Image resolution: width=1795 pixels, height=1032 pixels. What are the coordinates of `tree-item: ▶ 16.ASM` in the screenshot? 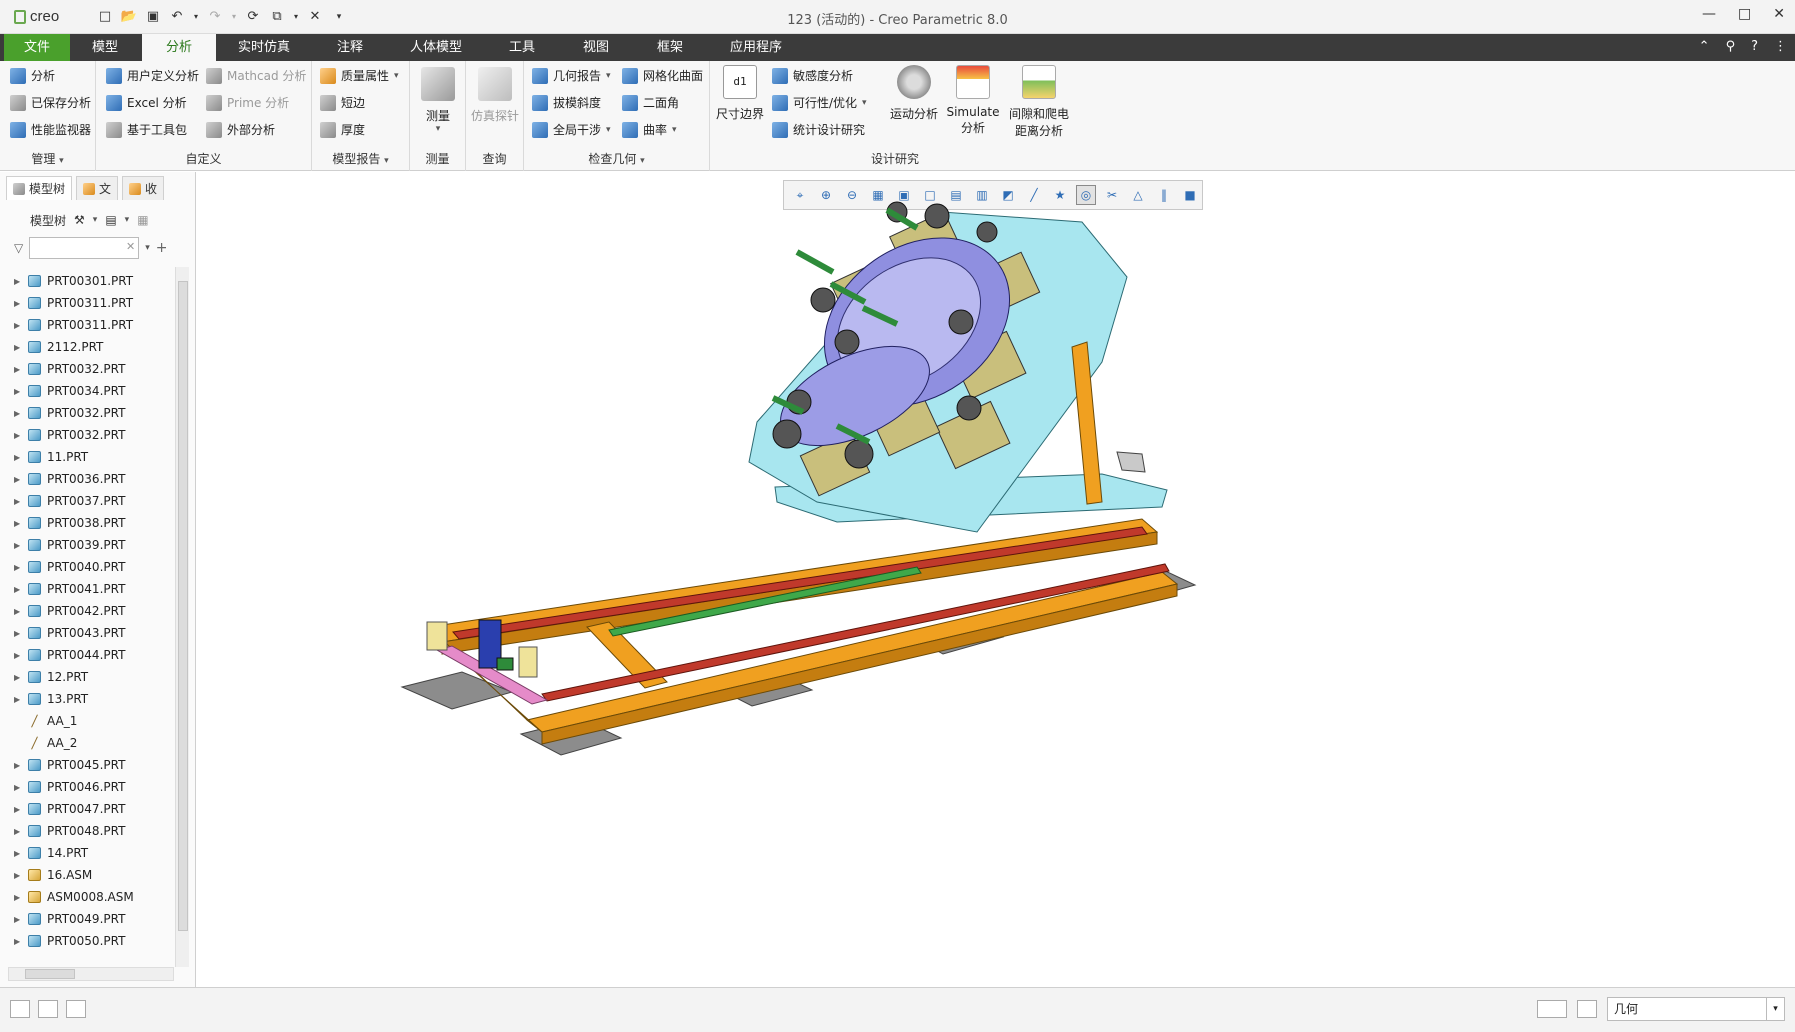 It's located at (94, 875).